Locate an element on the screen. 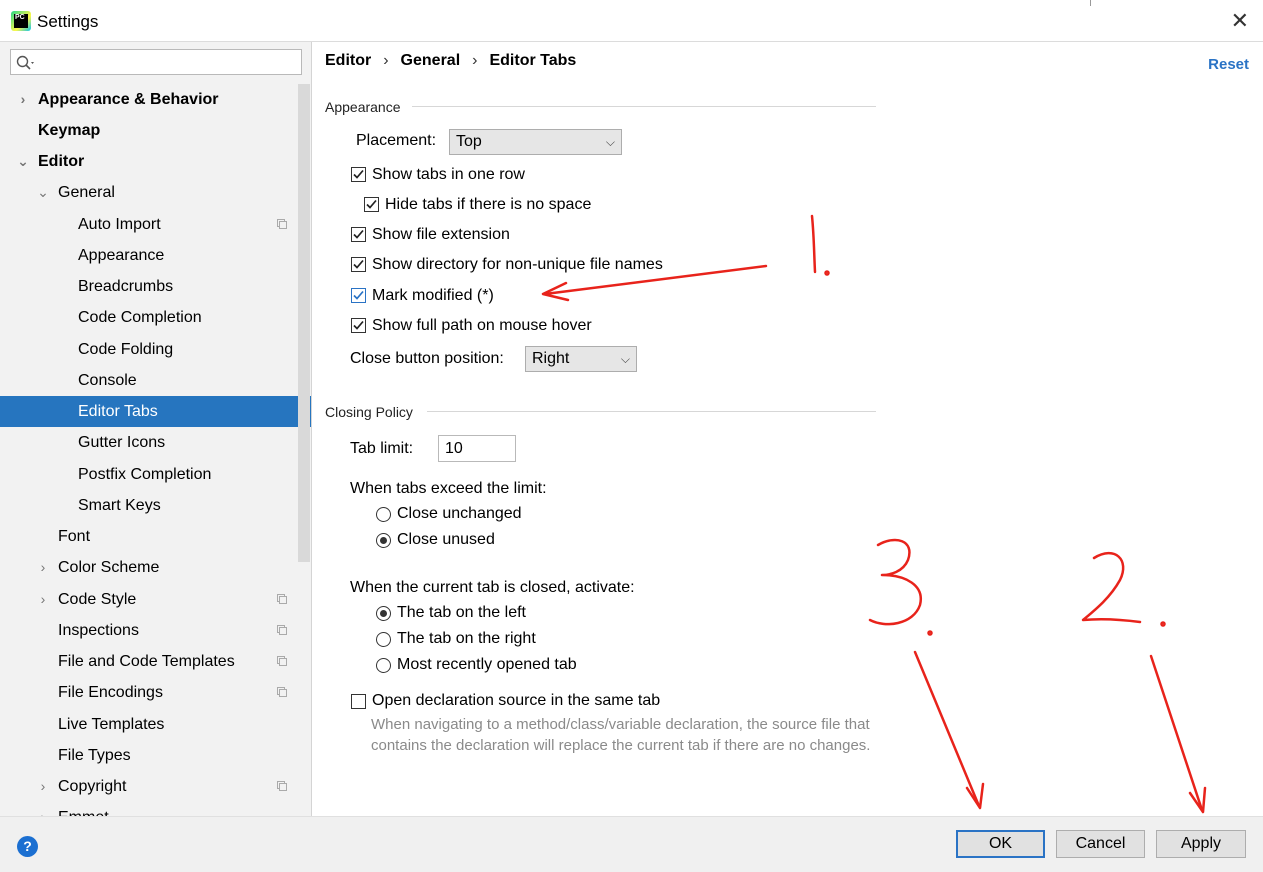 The height and width of the screenshot is (872, 1263). sidebar-item-smart-keys: Smart Keys is located at coordinates (155, 505).